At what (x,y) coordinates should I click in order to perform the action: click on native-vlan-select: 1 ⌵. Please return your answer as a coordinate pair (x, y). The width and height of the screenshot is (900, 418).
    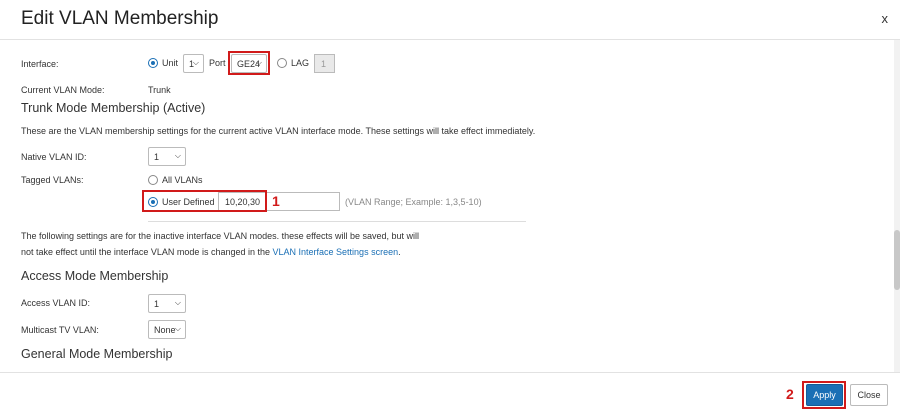
    Looking at the image, I should click on (167, 156).